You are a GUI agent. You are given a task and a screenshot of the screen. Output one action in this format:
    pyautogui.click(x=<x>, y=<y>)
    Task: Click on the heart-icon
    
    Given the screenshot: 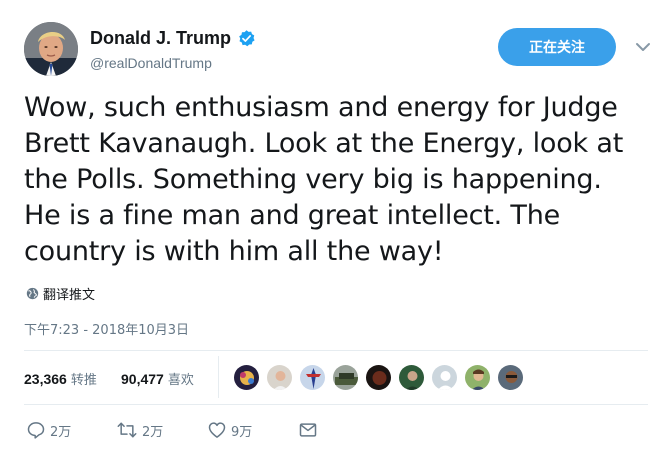 What is the action you would take?
    pyautogui.click(x=217, y=430)
    